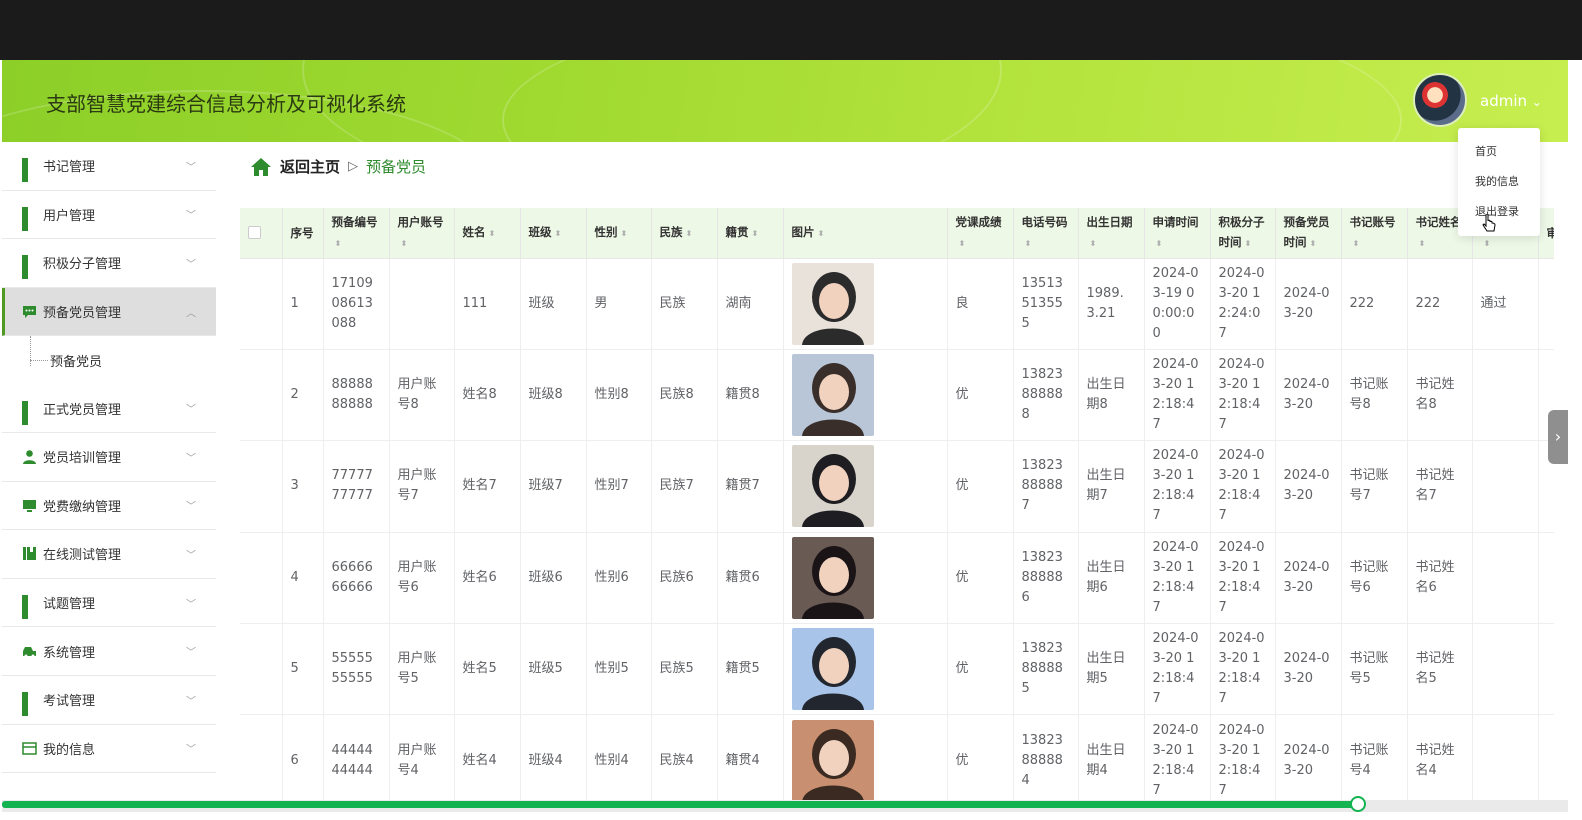 The image size is (1582, 820). What do you see at coordinates (1308, 233) in the screenshot?
I see `column-header: 预备党员时间 ⬍` at bounding box center [1308, 233].